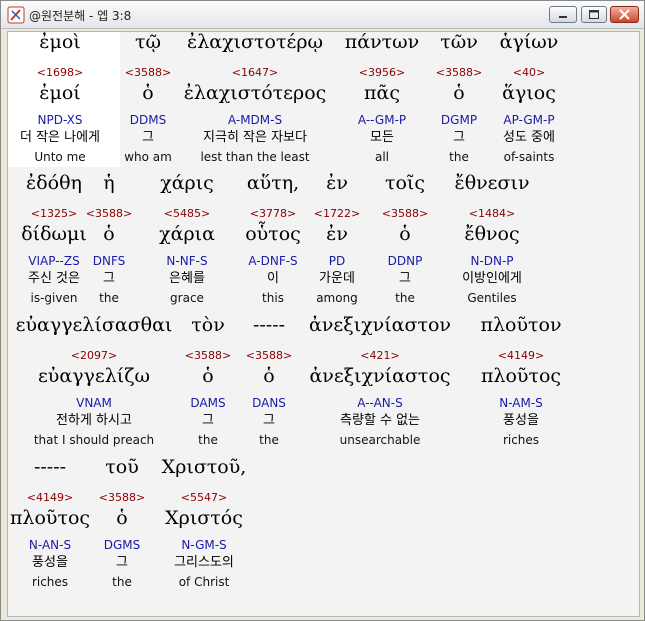 Image resolution: width=645 pixels, height=621 pixels. Describe the element at coordinates (208, 403) in the screenshot. I see `word-morph: DAMS` at that location.